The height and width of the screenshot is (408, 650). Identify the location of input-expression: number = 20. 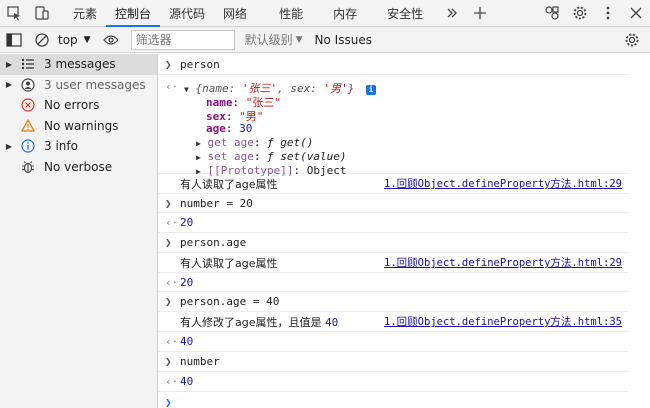
(216, 203).